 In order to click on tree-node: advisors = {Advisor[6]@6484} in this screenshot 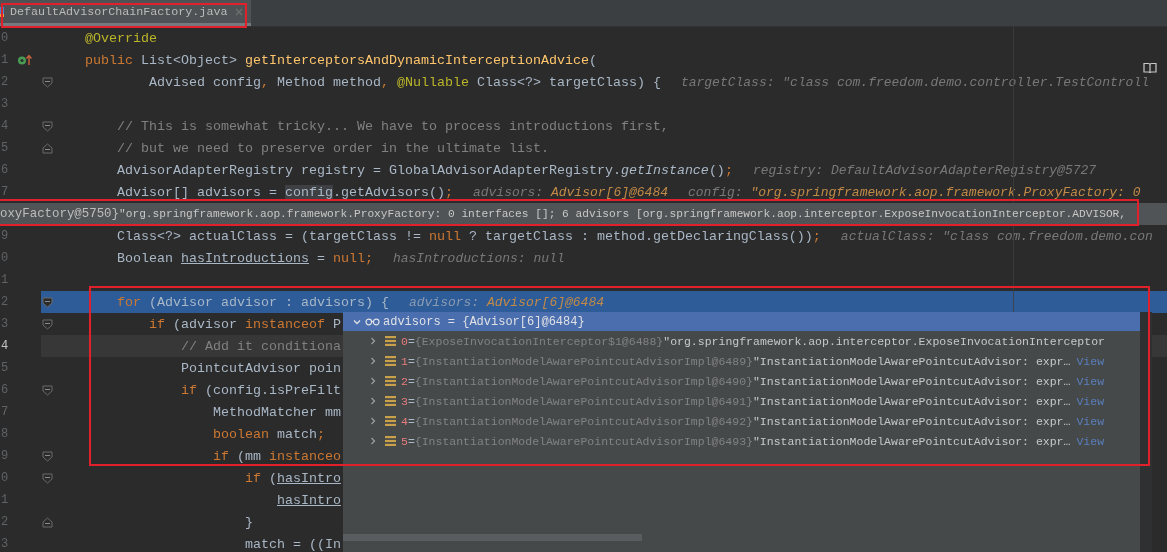, I will do `click(741, 321)`.